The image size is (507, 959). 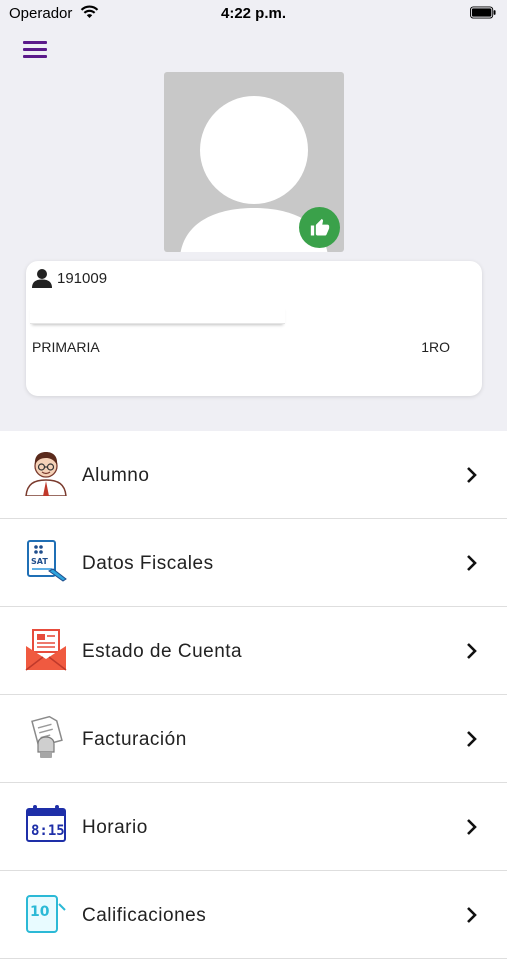 I want to click on grade-level: 1RO, so click(x=435, y=347).